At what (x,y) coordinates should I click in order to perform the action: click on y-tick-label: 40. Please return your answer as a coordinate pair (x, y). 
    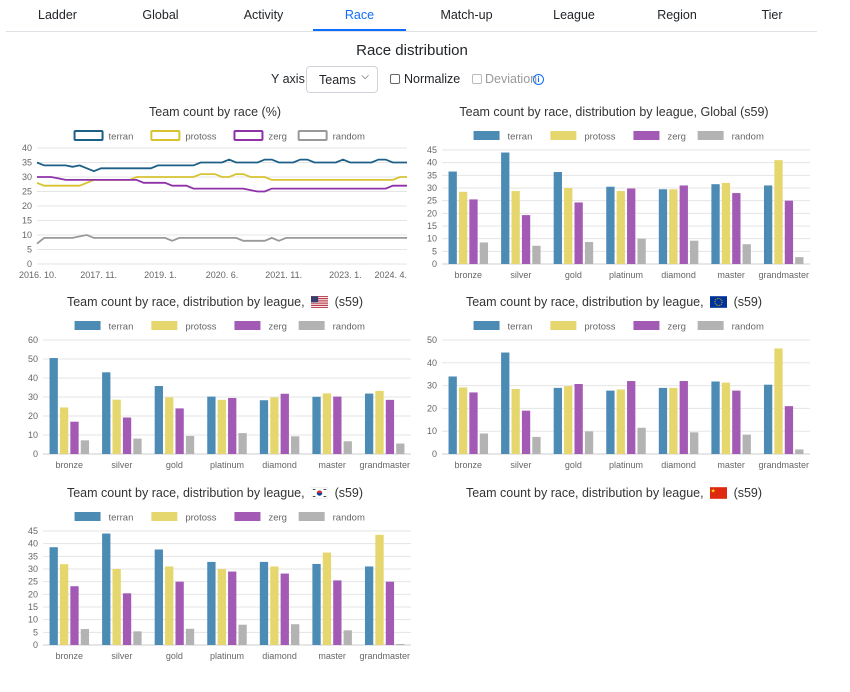
    Looking at the image, I should click on (33, 544).